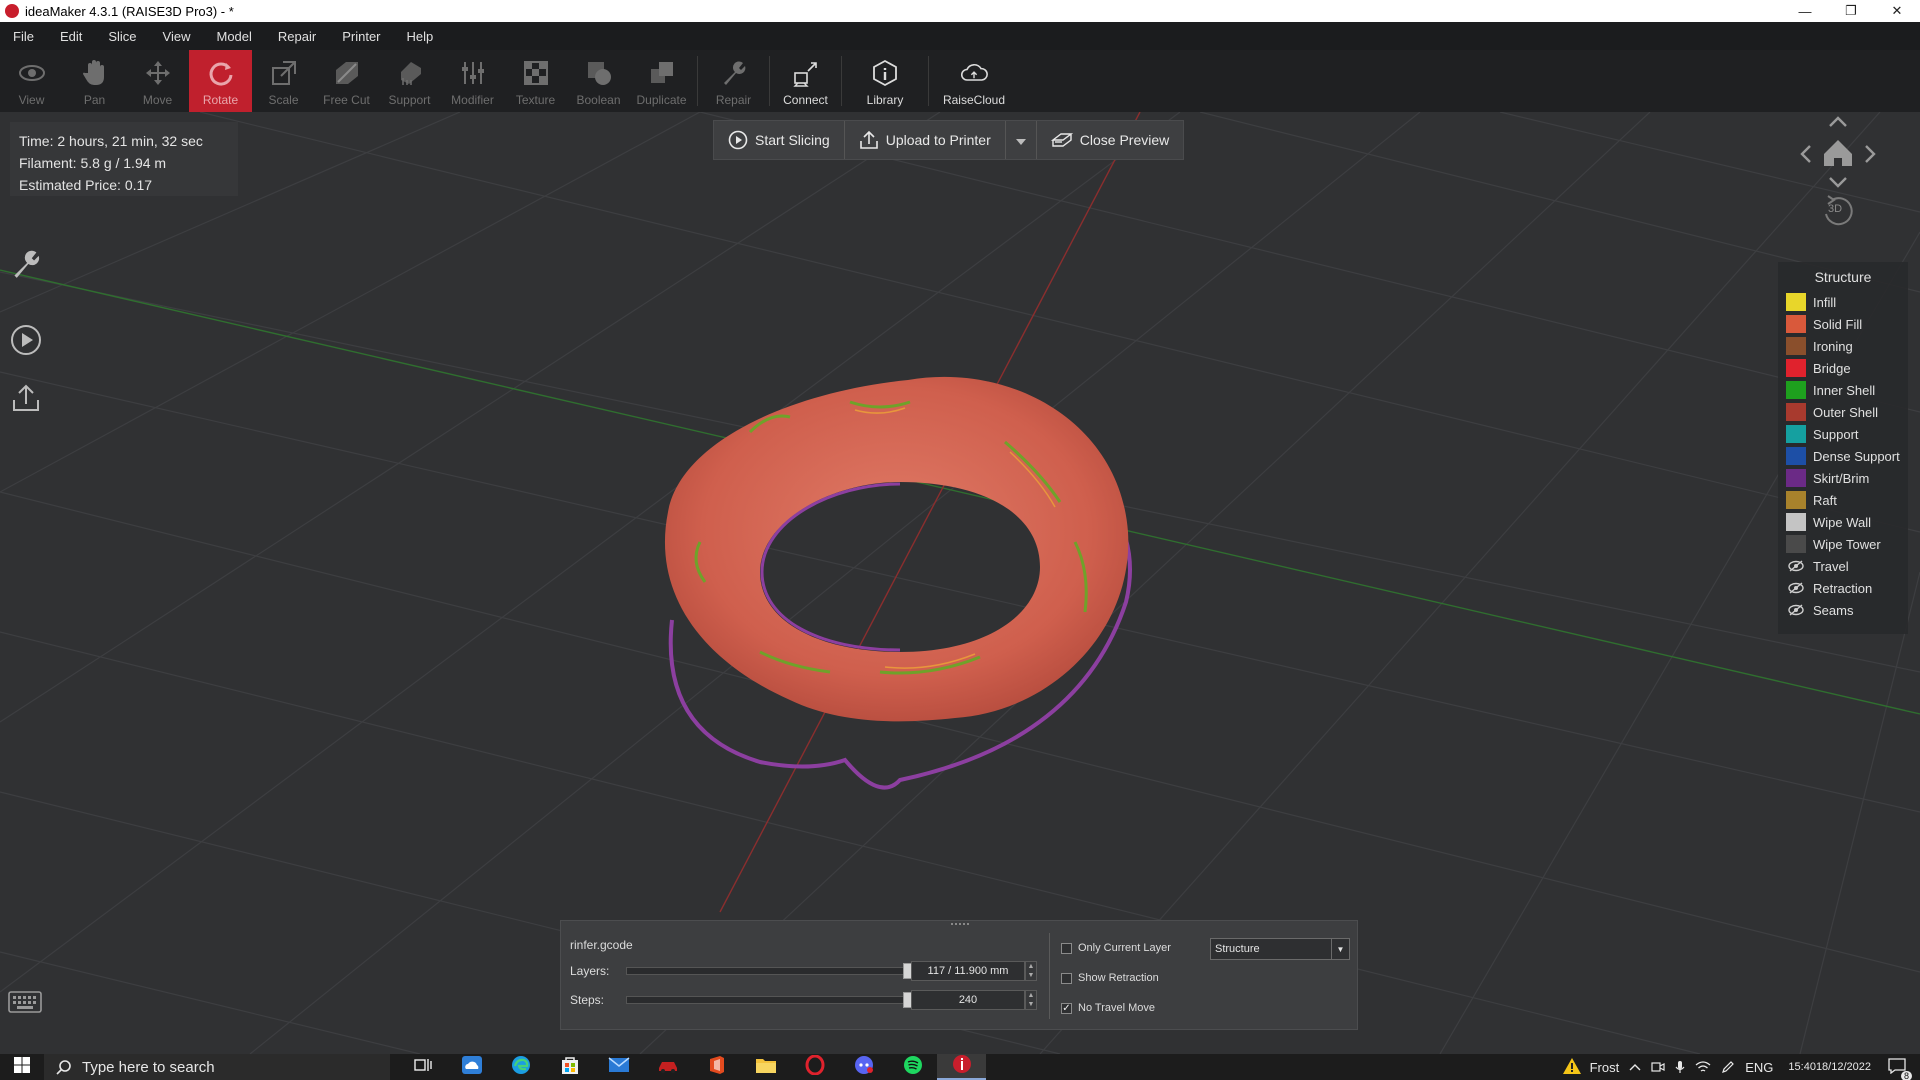 The height and width of the screenshot is (1080, 1920). What do you see at coordinates (472, 81) in the screenshot?
I see `tool-modifier: Modifier` at bounding box center [472, 81].